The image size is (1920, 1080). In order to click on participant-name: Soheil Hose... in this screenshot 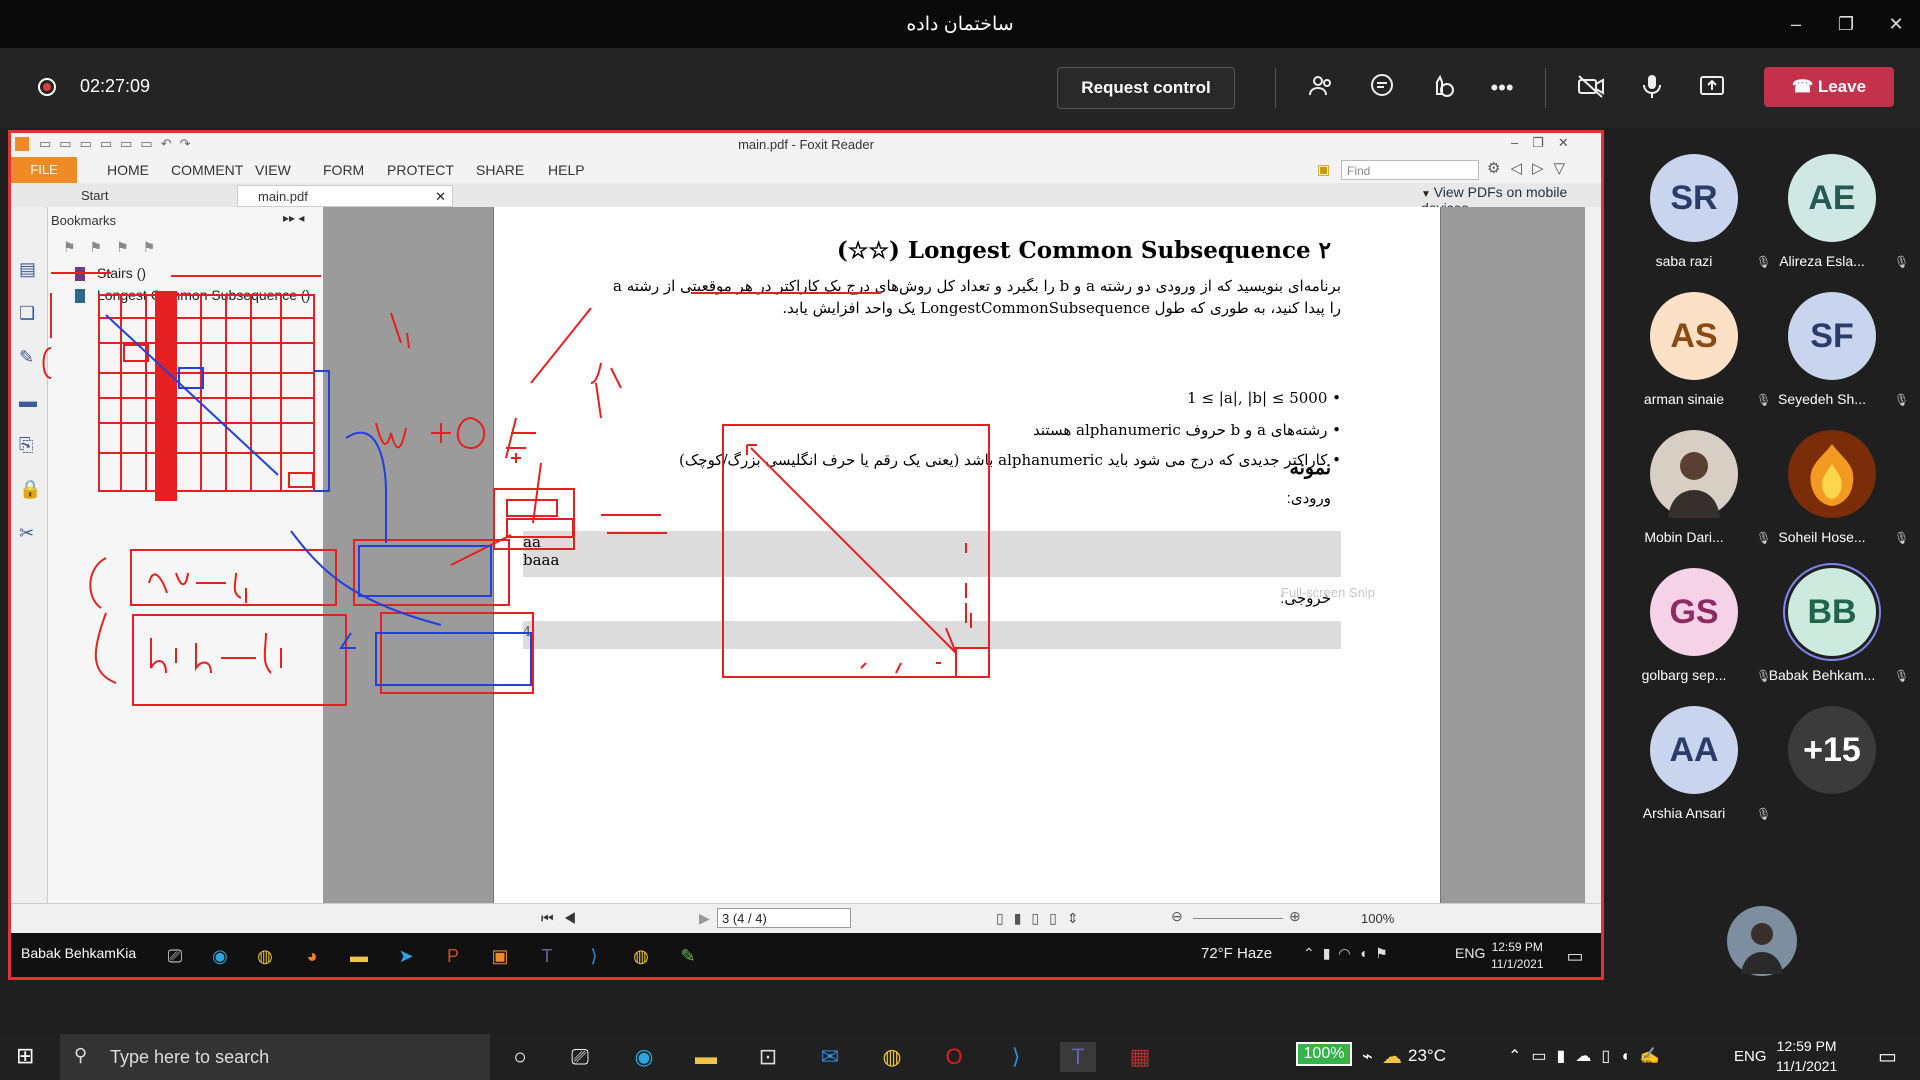, I will do `click(1822, 537)`.